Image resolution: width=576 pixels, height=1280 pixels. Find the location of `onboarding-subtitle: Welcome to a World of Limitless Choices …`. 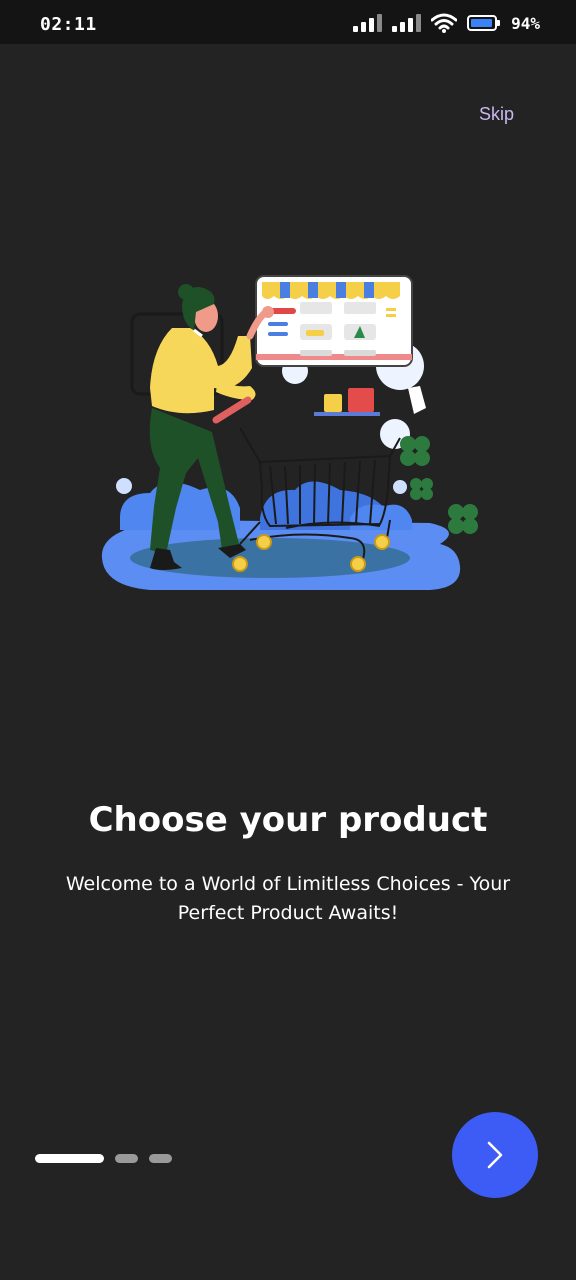

onboarding-subtitle: Welcome to a World of Limitless Choices … is located at coordinates (288, 898).